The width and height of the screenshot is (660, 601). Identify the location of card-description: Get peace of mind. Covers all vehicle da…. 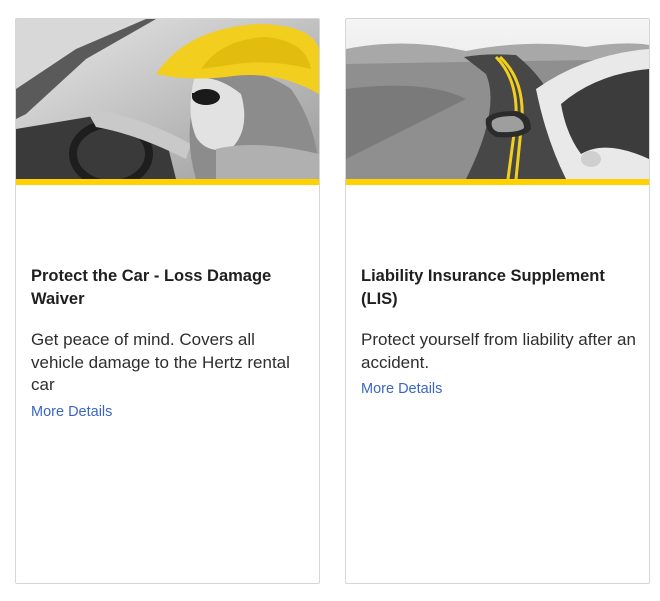
(160, 362).